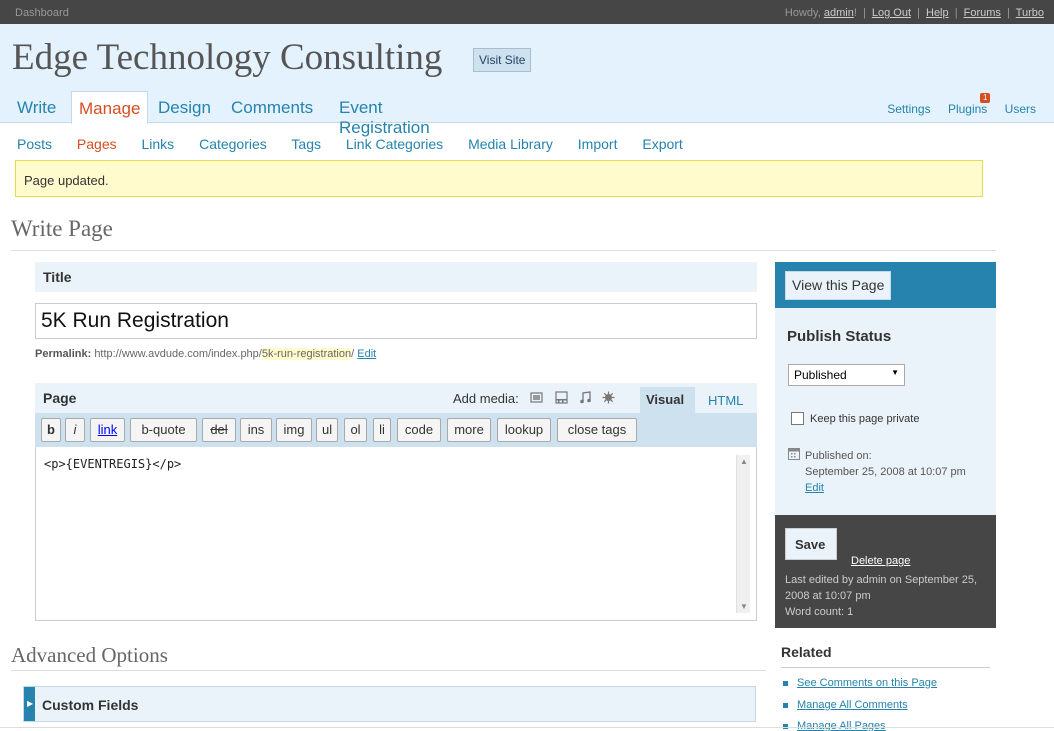 The image size is (1054, 731). Describe the element at coordinates (89, 655) in the screenshot. I see `advanced-options-heading: Advanced Options` at that location.